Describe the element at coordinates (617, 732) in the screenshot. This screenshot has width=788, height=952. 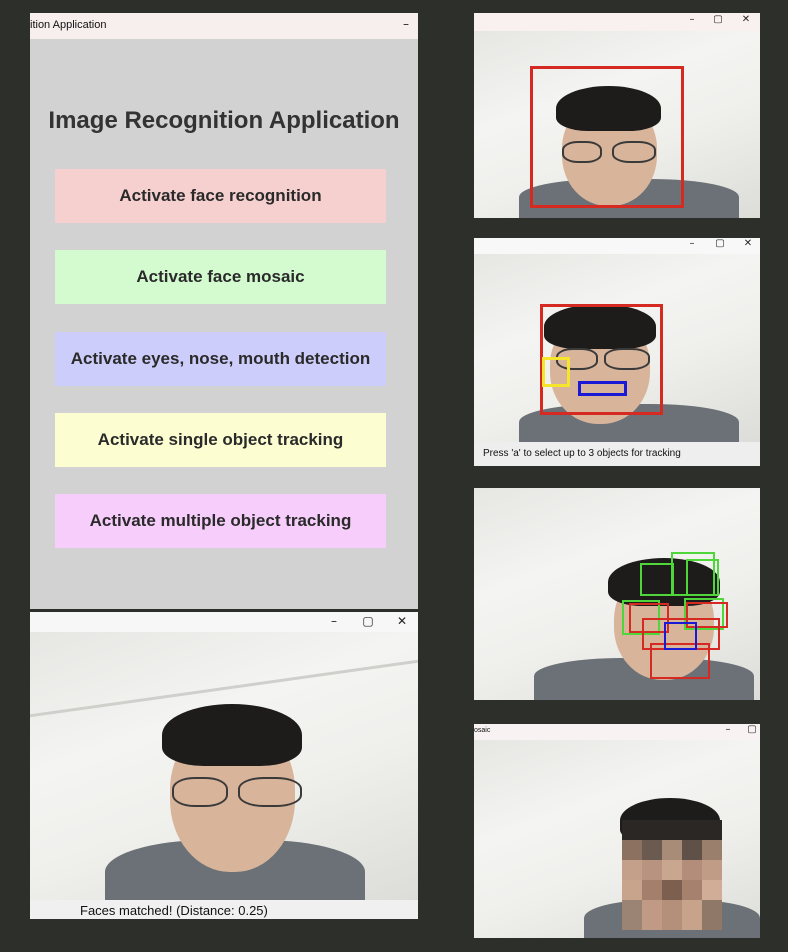
I see `mosaic-titlebar: osaic – ▢` at that location.